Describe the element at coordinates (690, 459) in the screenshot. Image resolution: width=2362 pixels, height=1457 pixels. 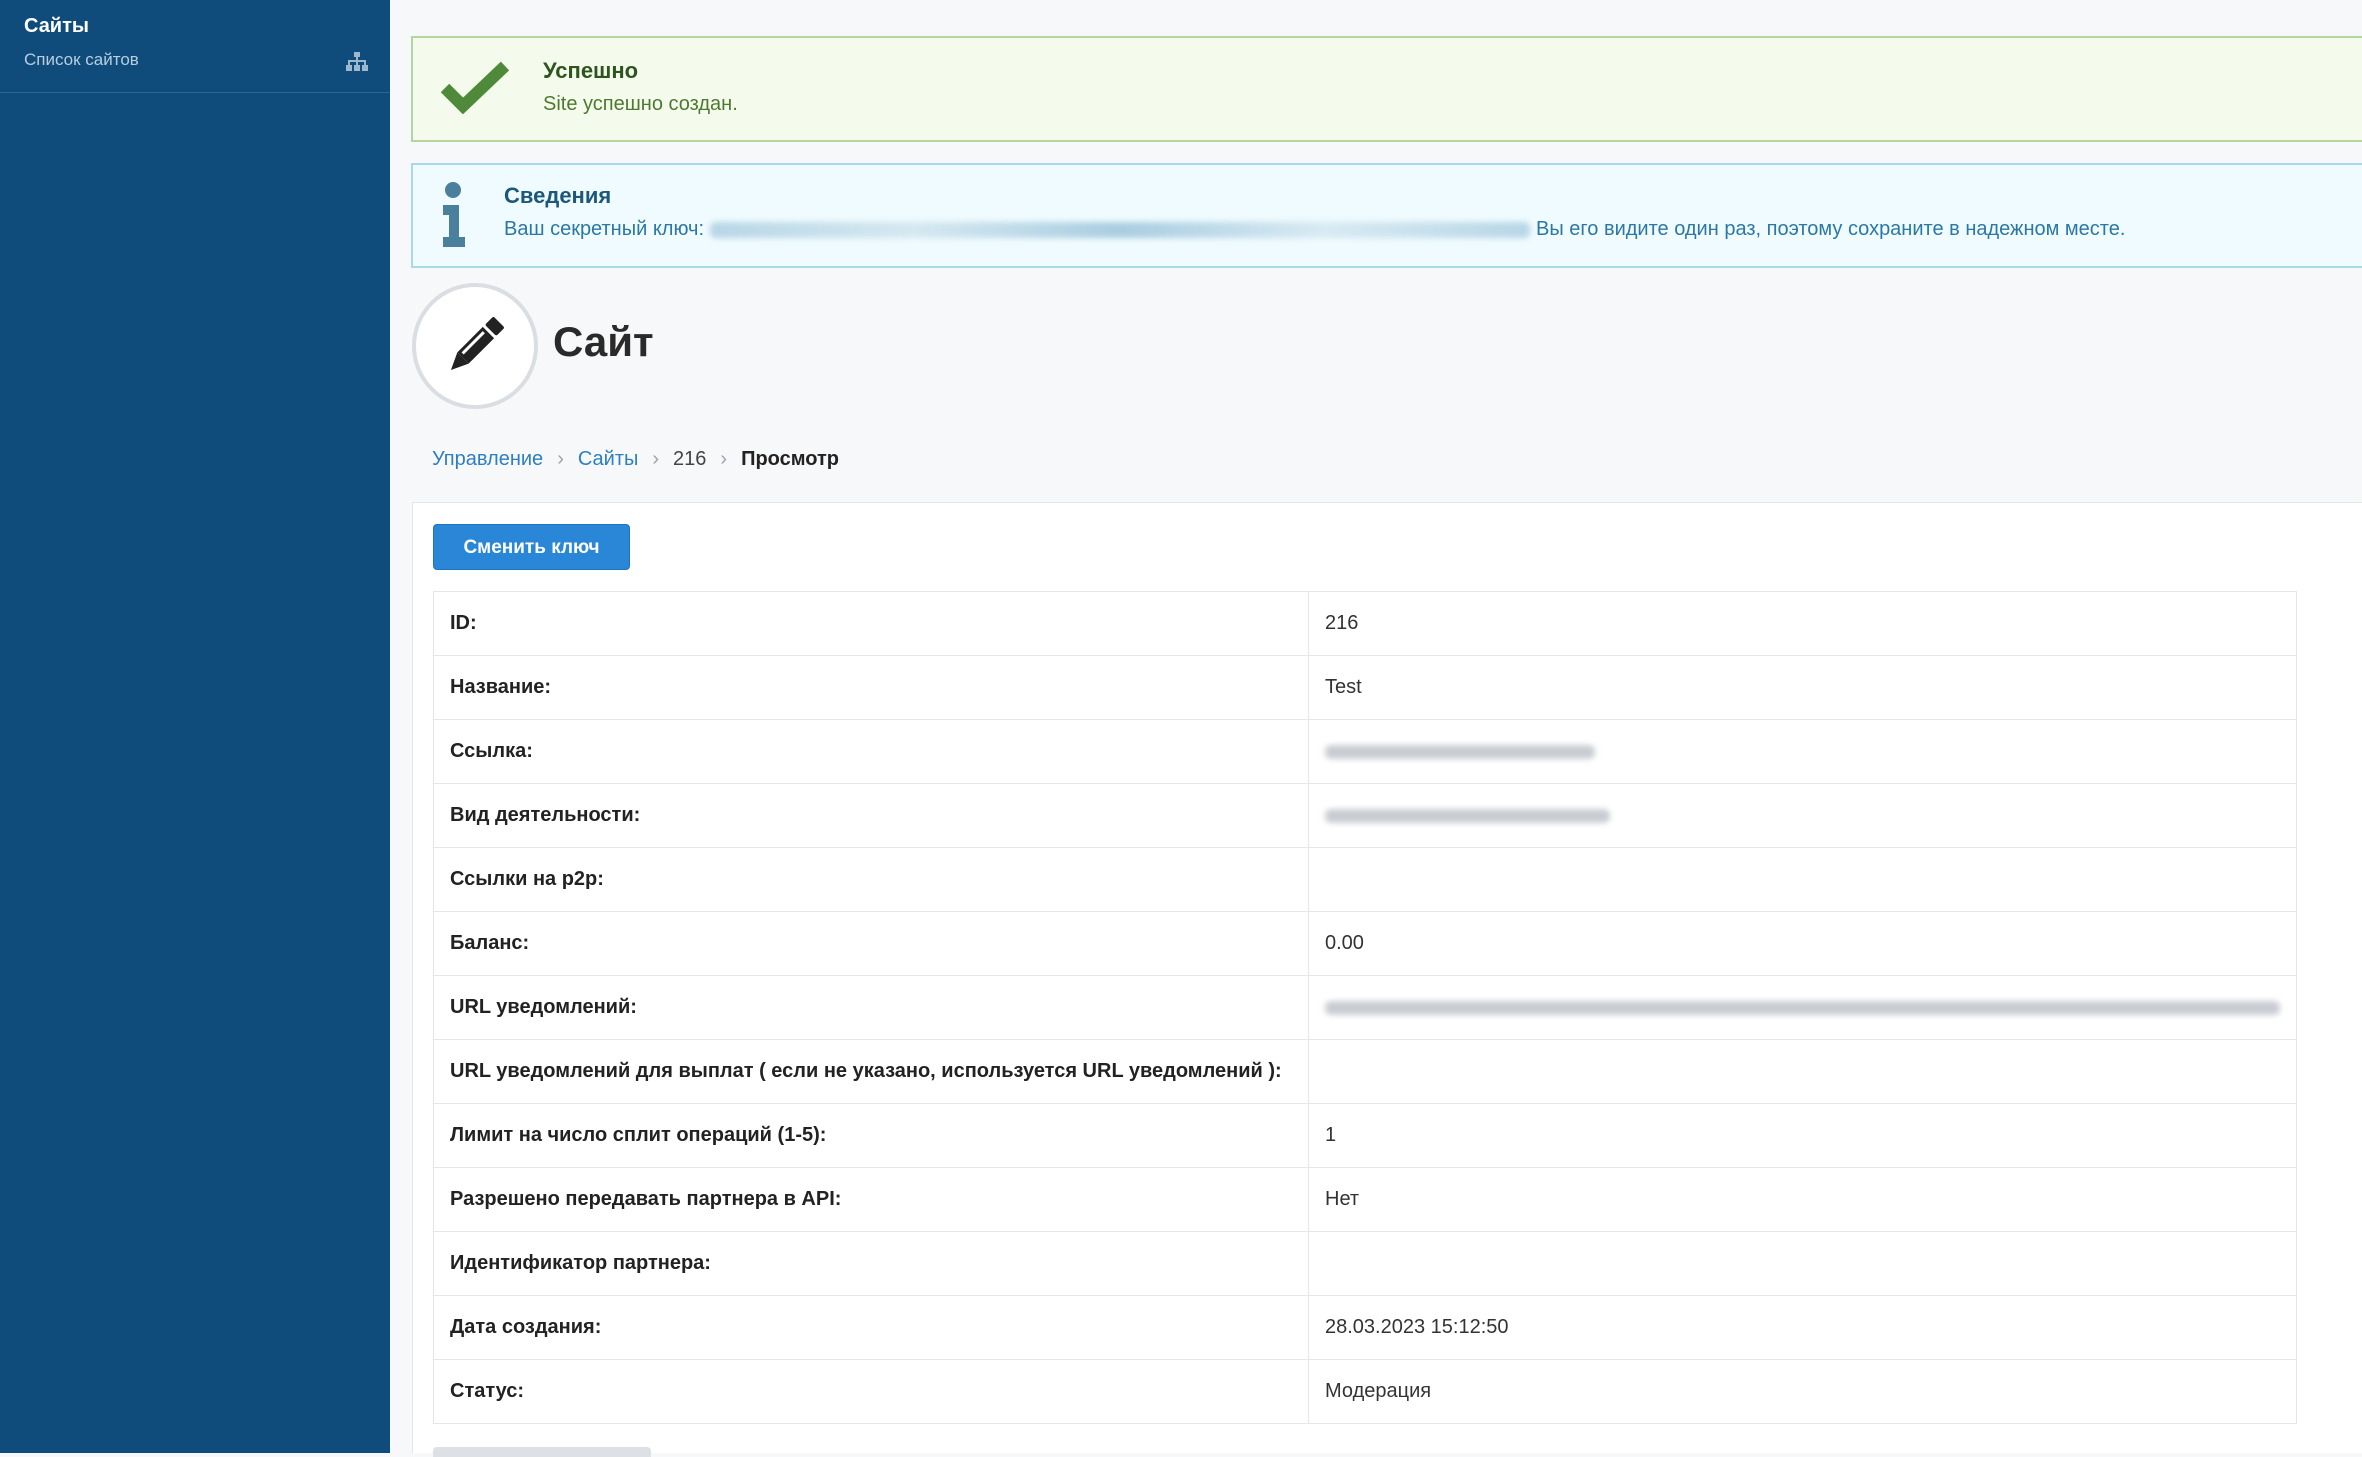
I see `breadcrumb-item-id: 216` at that location.